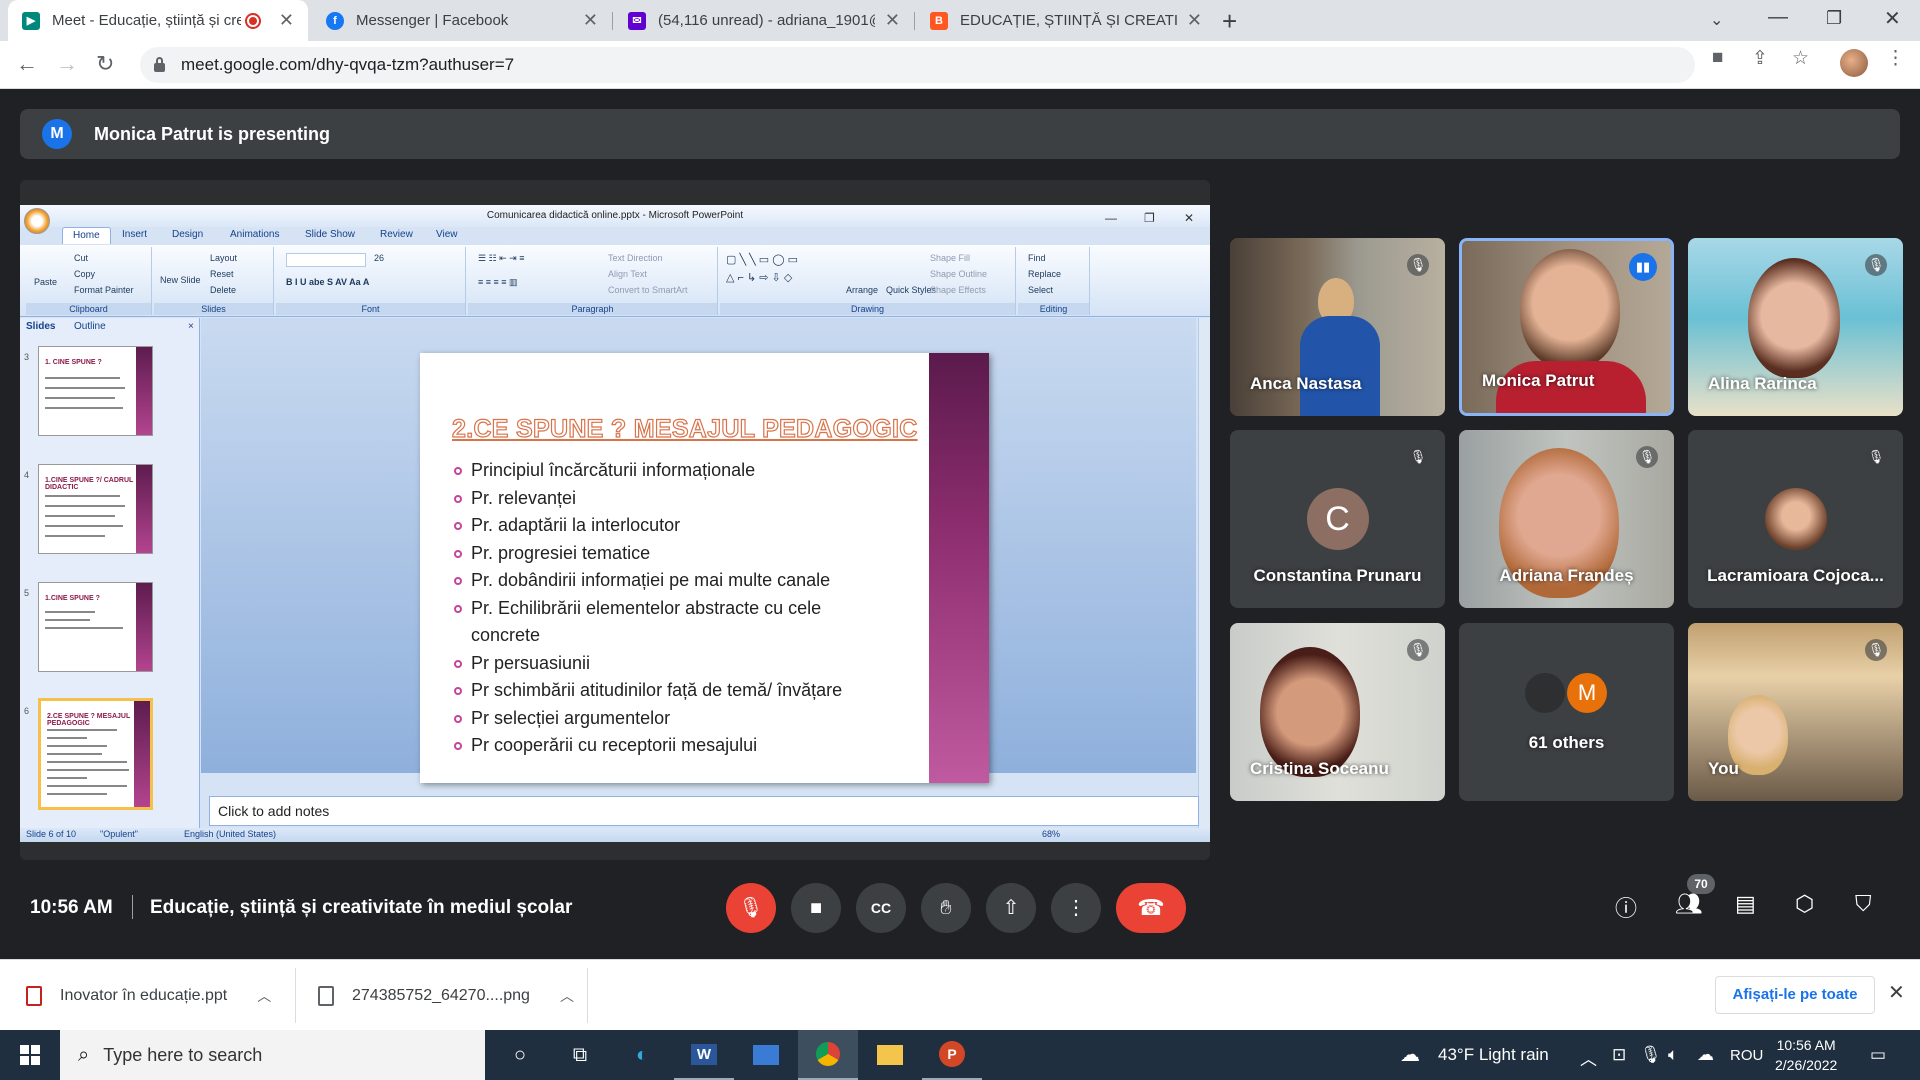 The width and height of the screenshot is (1920, 1080). Describe the element at coordinates (1716, 20) in the screenshot. I see `tab-search-chevron-icon: ⌄` at that location.